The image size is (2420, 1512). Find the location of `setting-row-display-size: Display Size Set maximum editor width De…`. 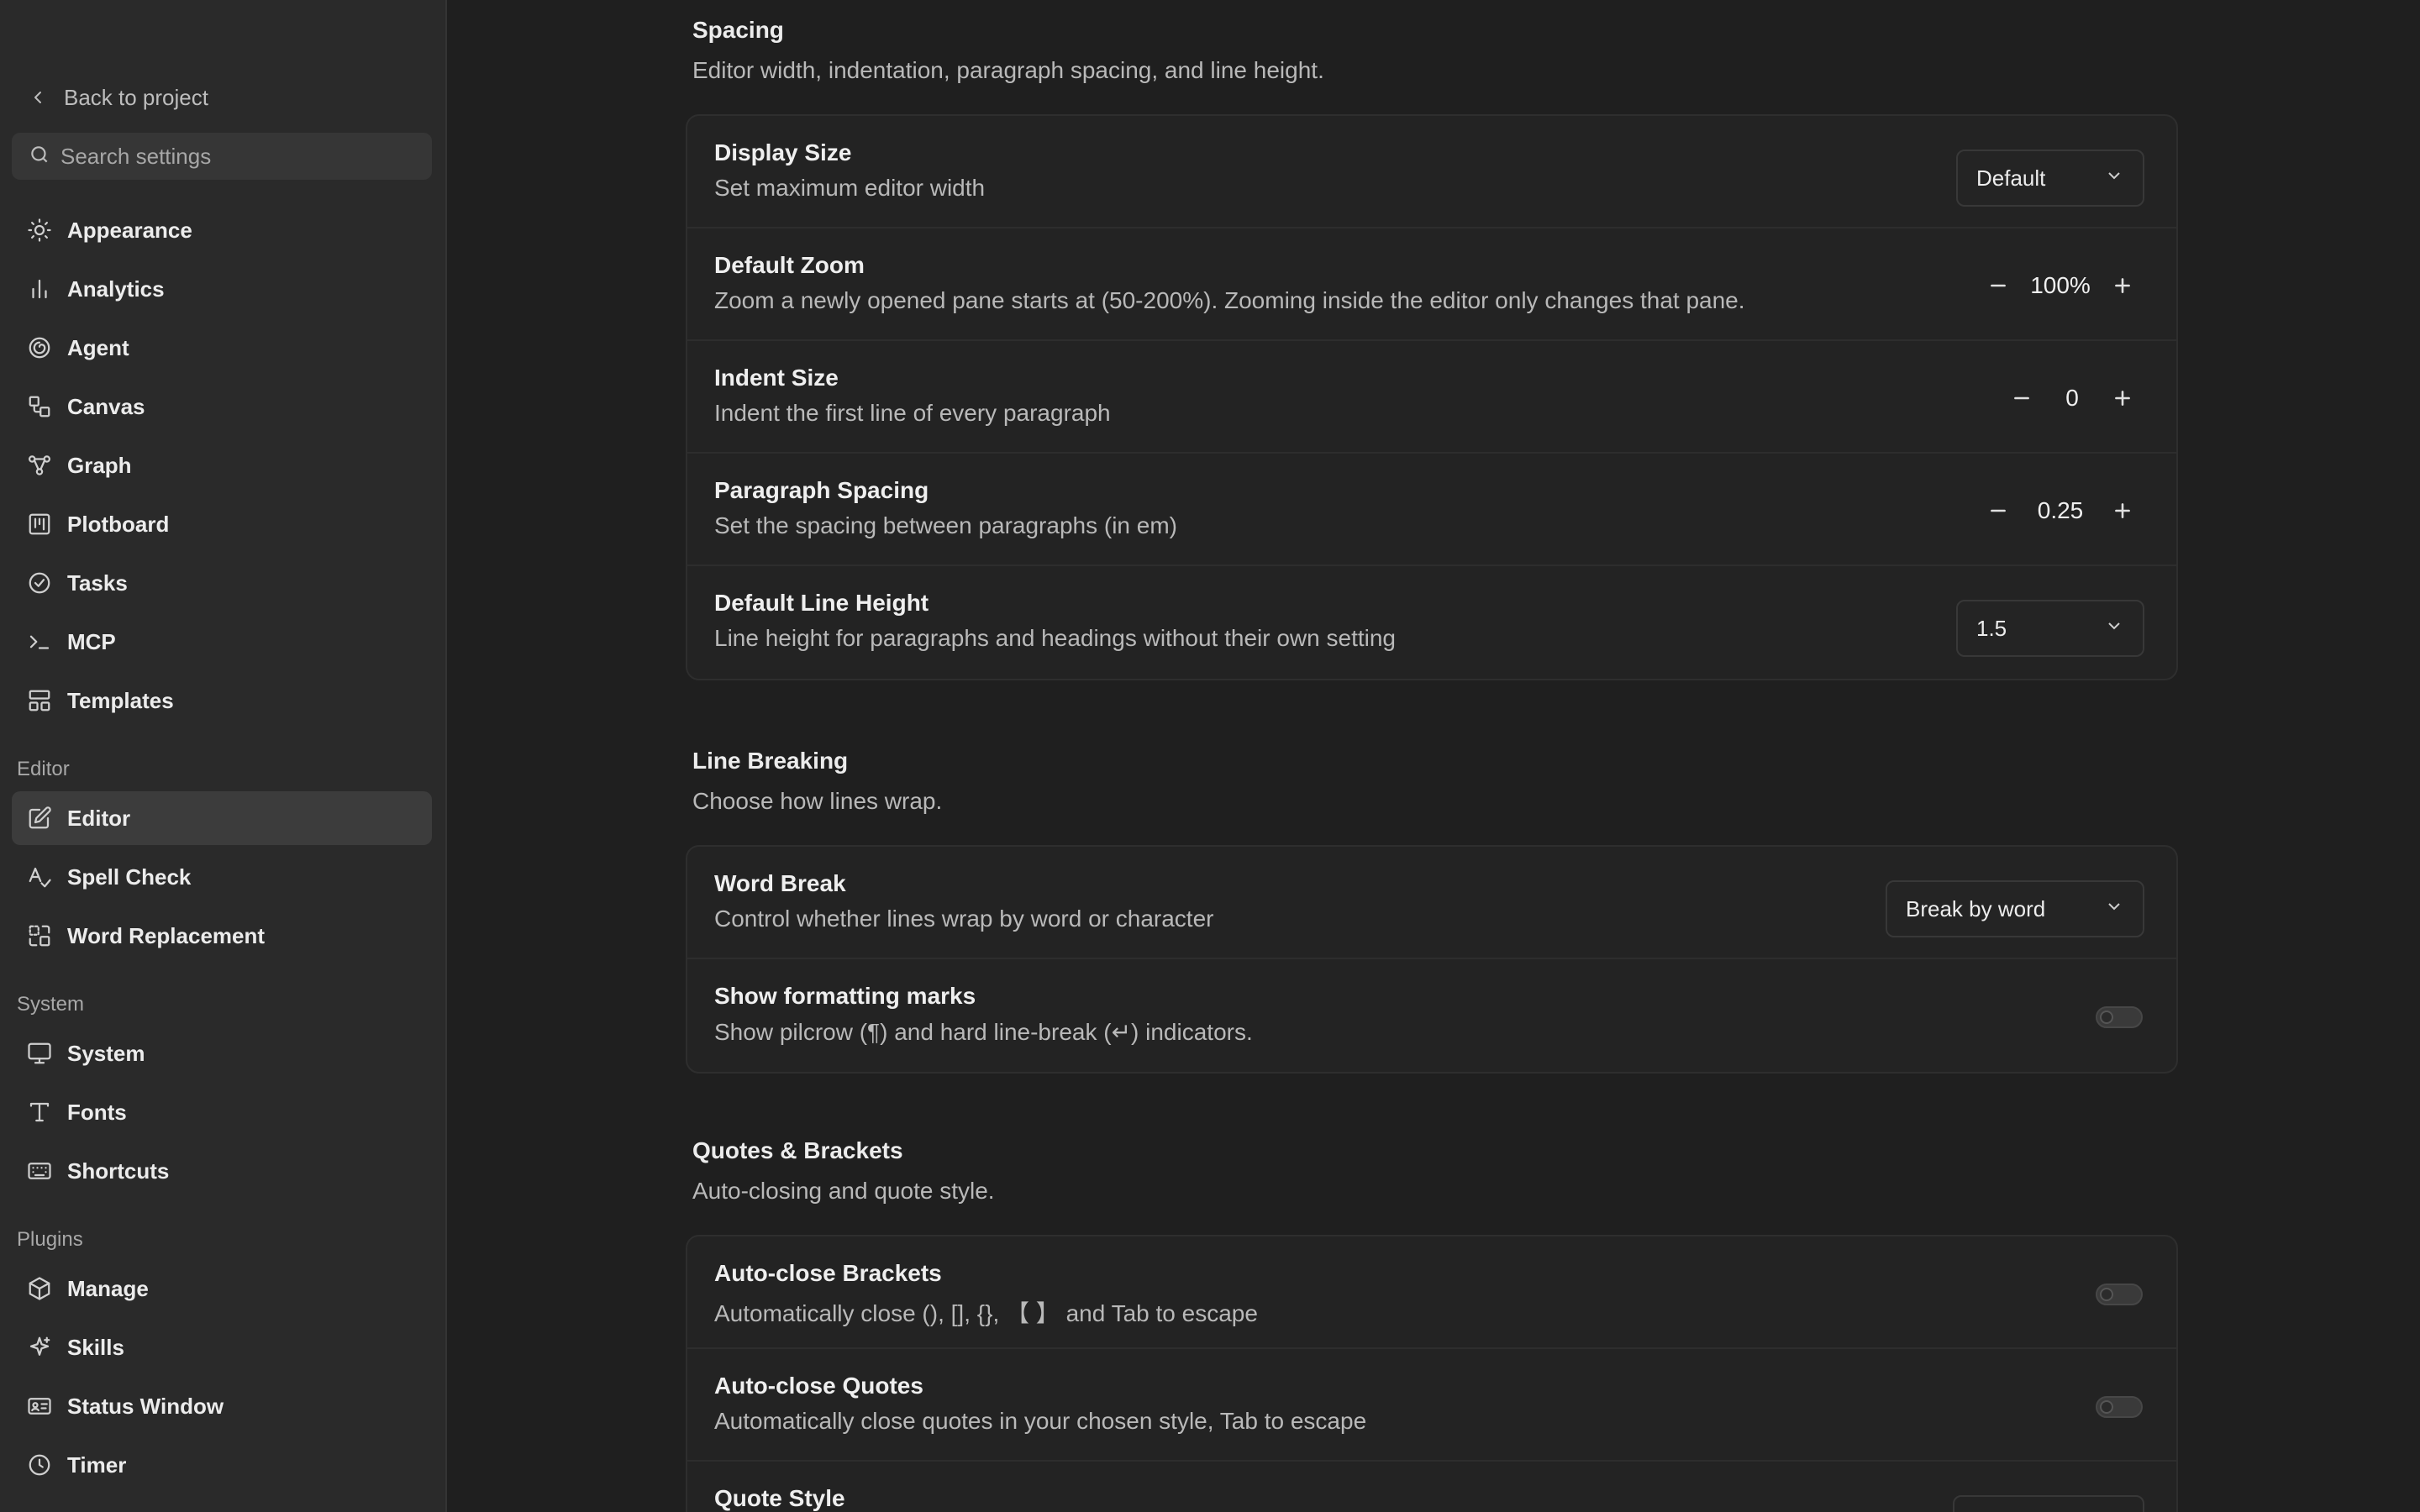

setting-row-display-size: Display Size Set maximum editor width De… is located at coordinates (1432, 172).